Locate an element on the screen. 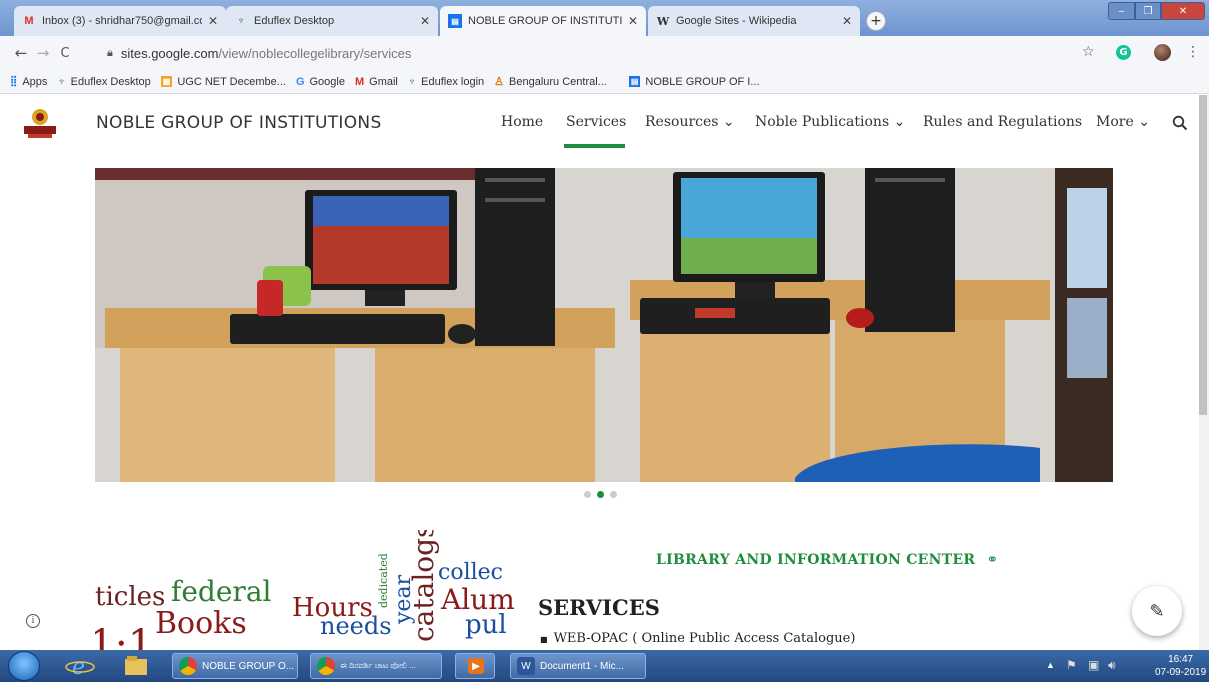 This screenshot has width=1209, height=682. bookmark-apps: ⣿ Apps is located at coordinates (28, 82).